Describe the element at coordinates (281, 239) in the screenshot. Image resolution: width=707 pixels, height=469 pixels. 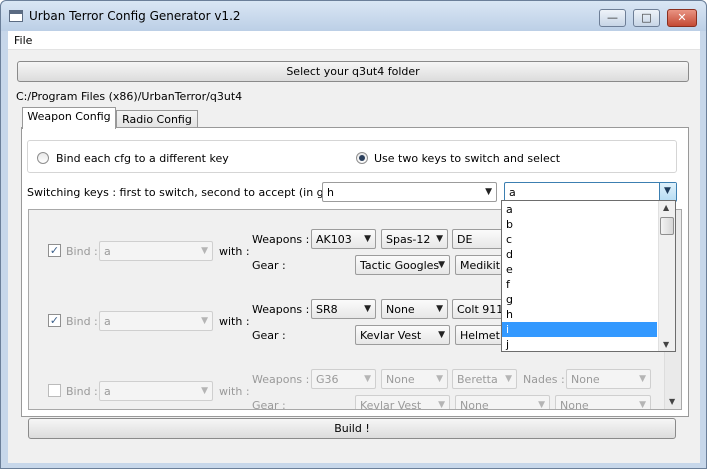
I see `weapons-label-1: Weapons :` at that location.